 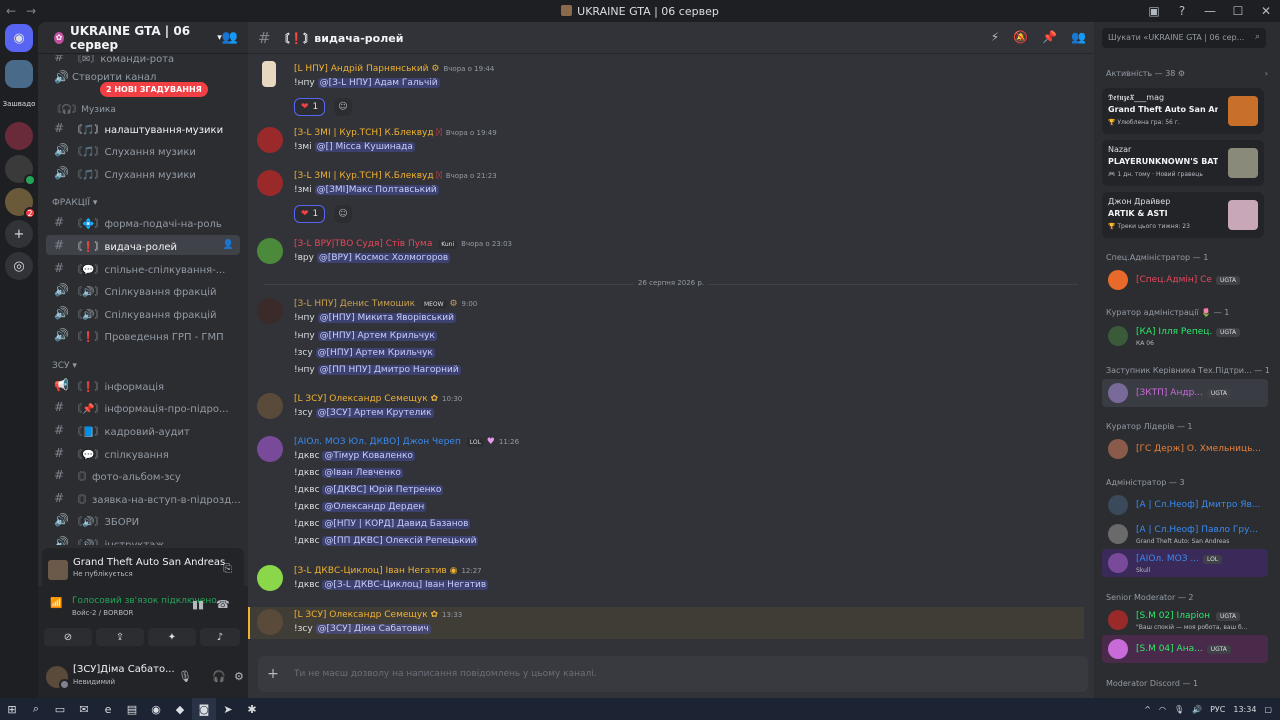 I want to click on channel-item: # 〘〙фото-альбом-зсу, so click(x=143, y=475).